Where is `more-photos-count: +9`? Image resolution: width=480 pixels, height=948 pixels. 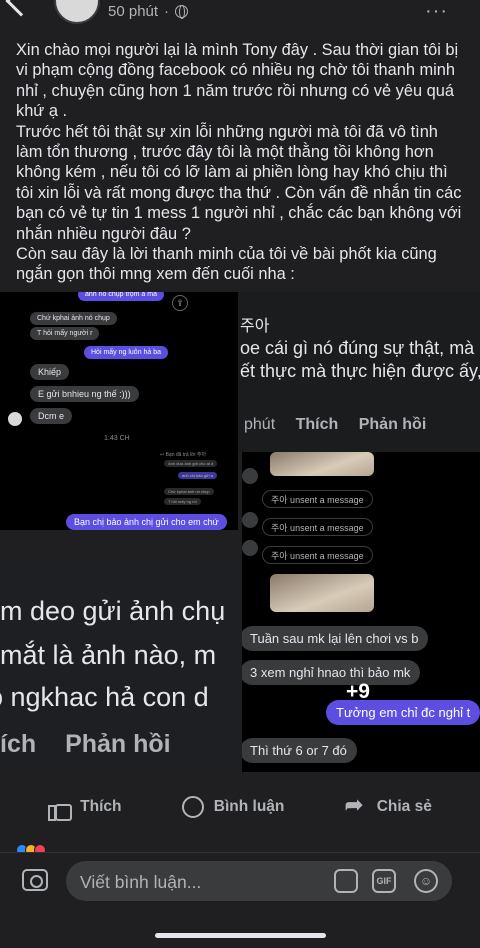 more-photos-count: +9 is located at coordinates (358, 692).